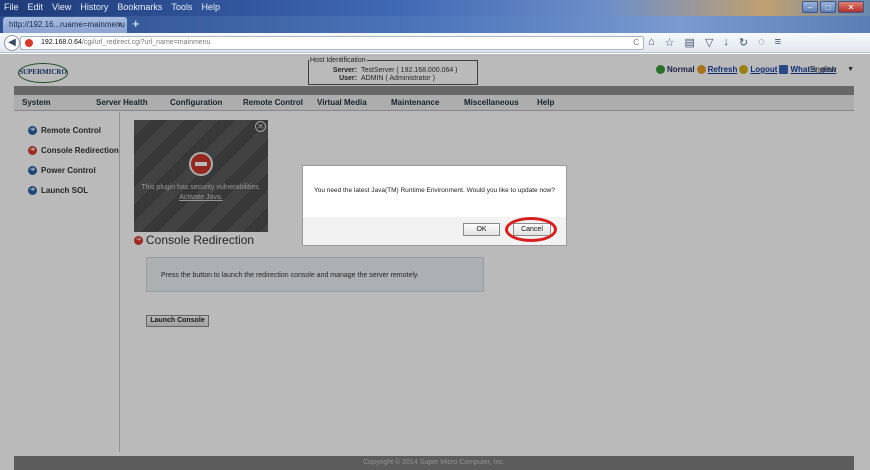  Describe the element at coordinates (139, 7) in the screenshot. I see `menu-bookmarks: Bookmarks` at that location.